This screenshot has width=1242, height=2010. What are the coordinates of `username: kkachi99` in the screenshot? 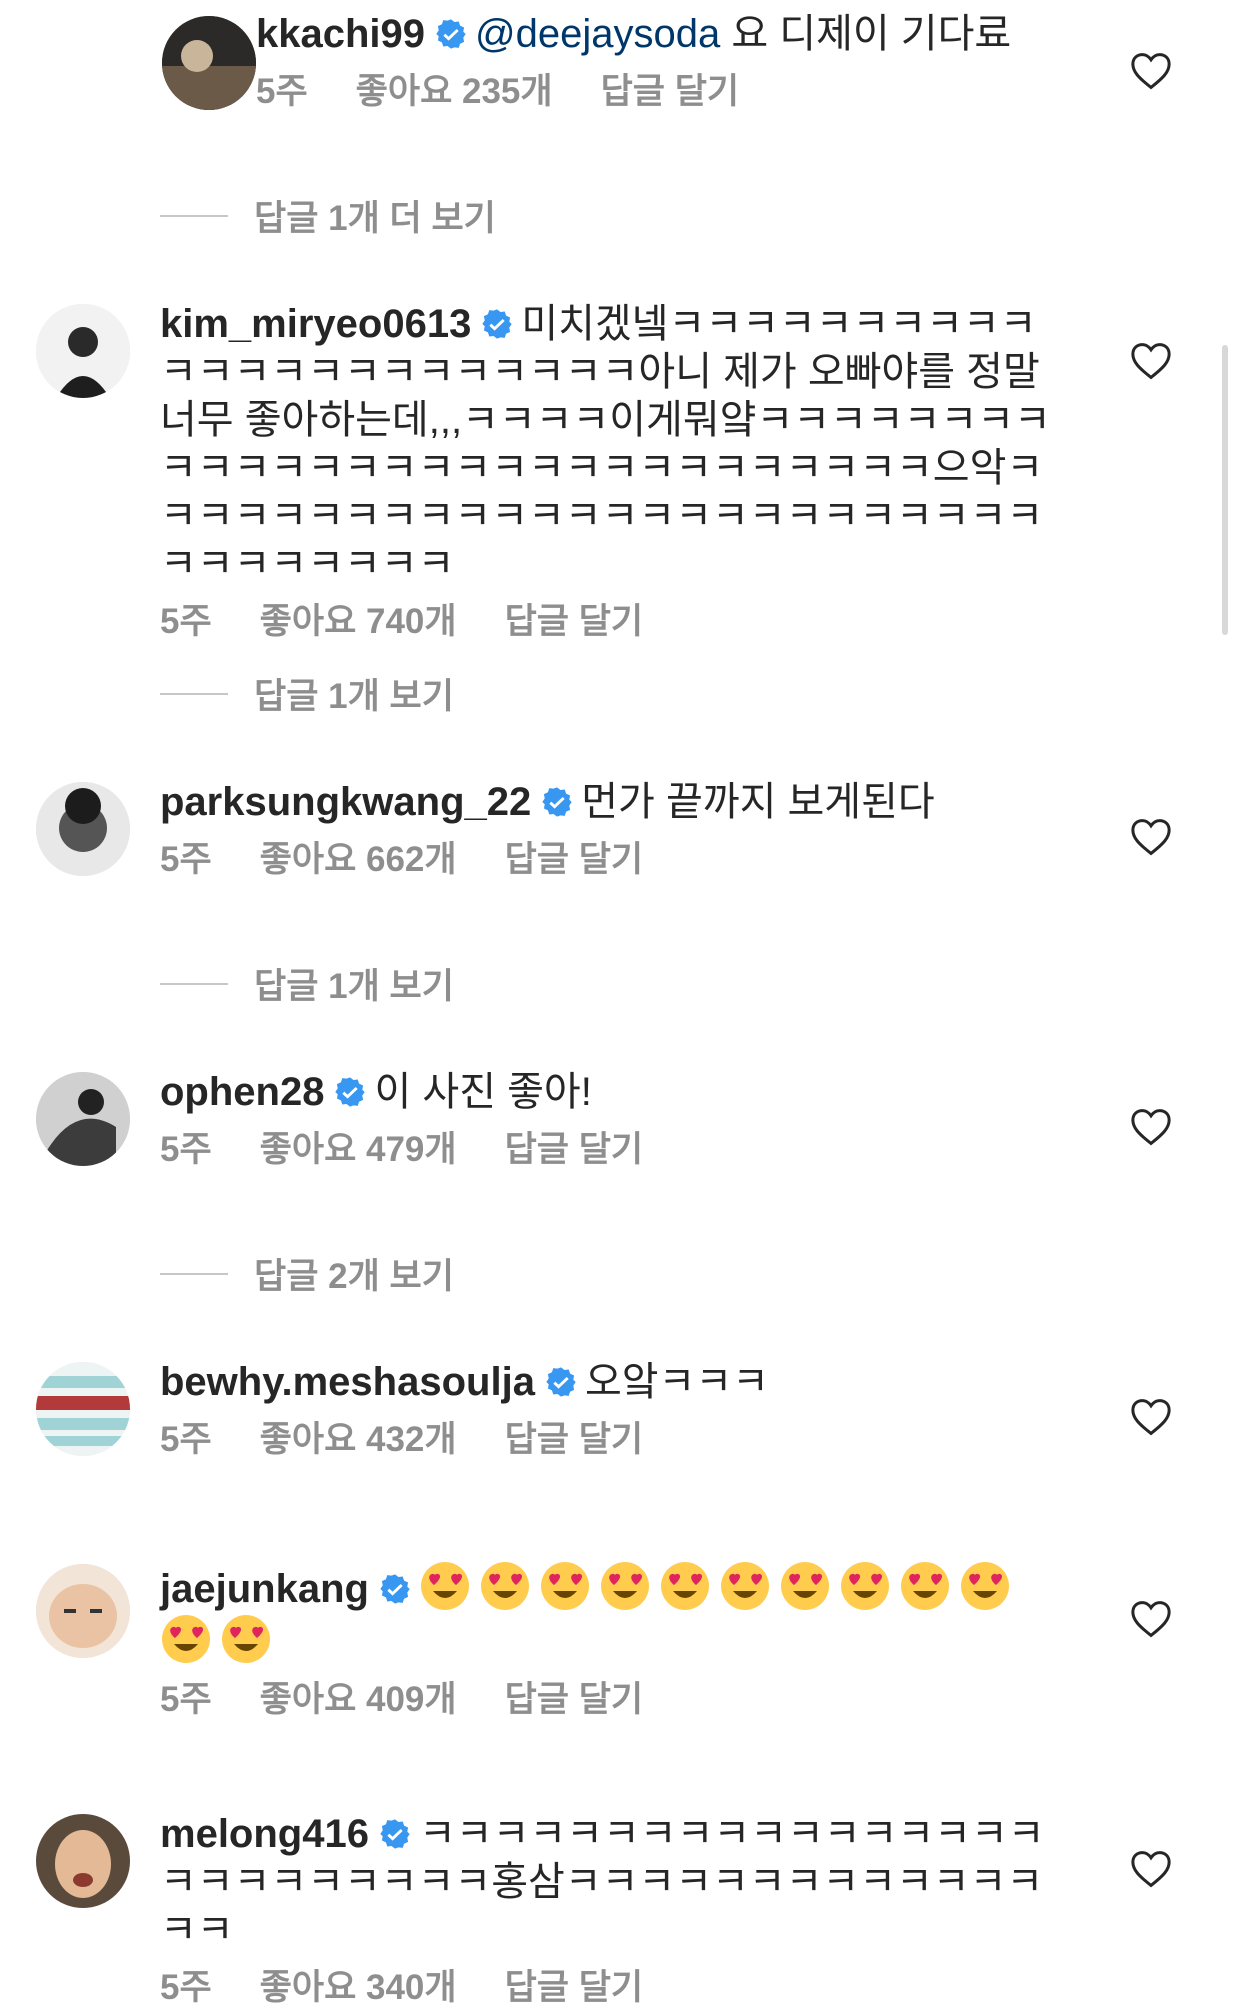 It's located at (340, 34).